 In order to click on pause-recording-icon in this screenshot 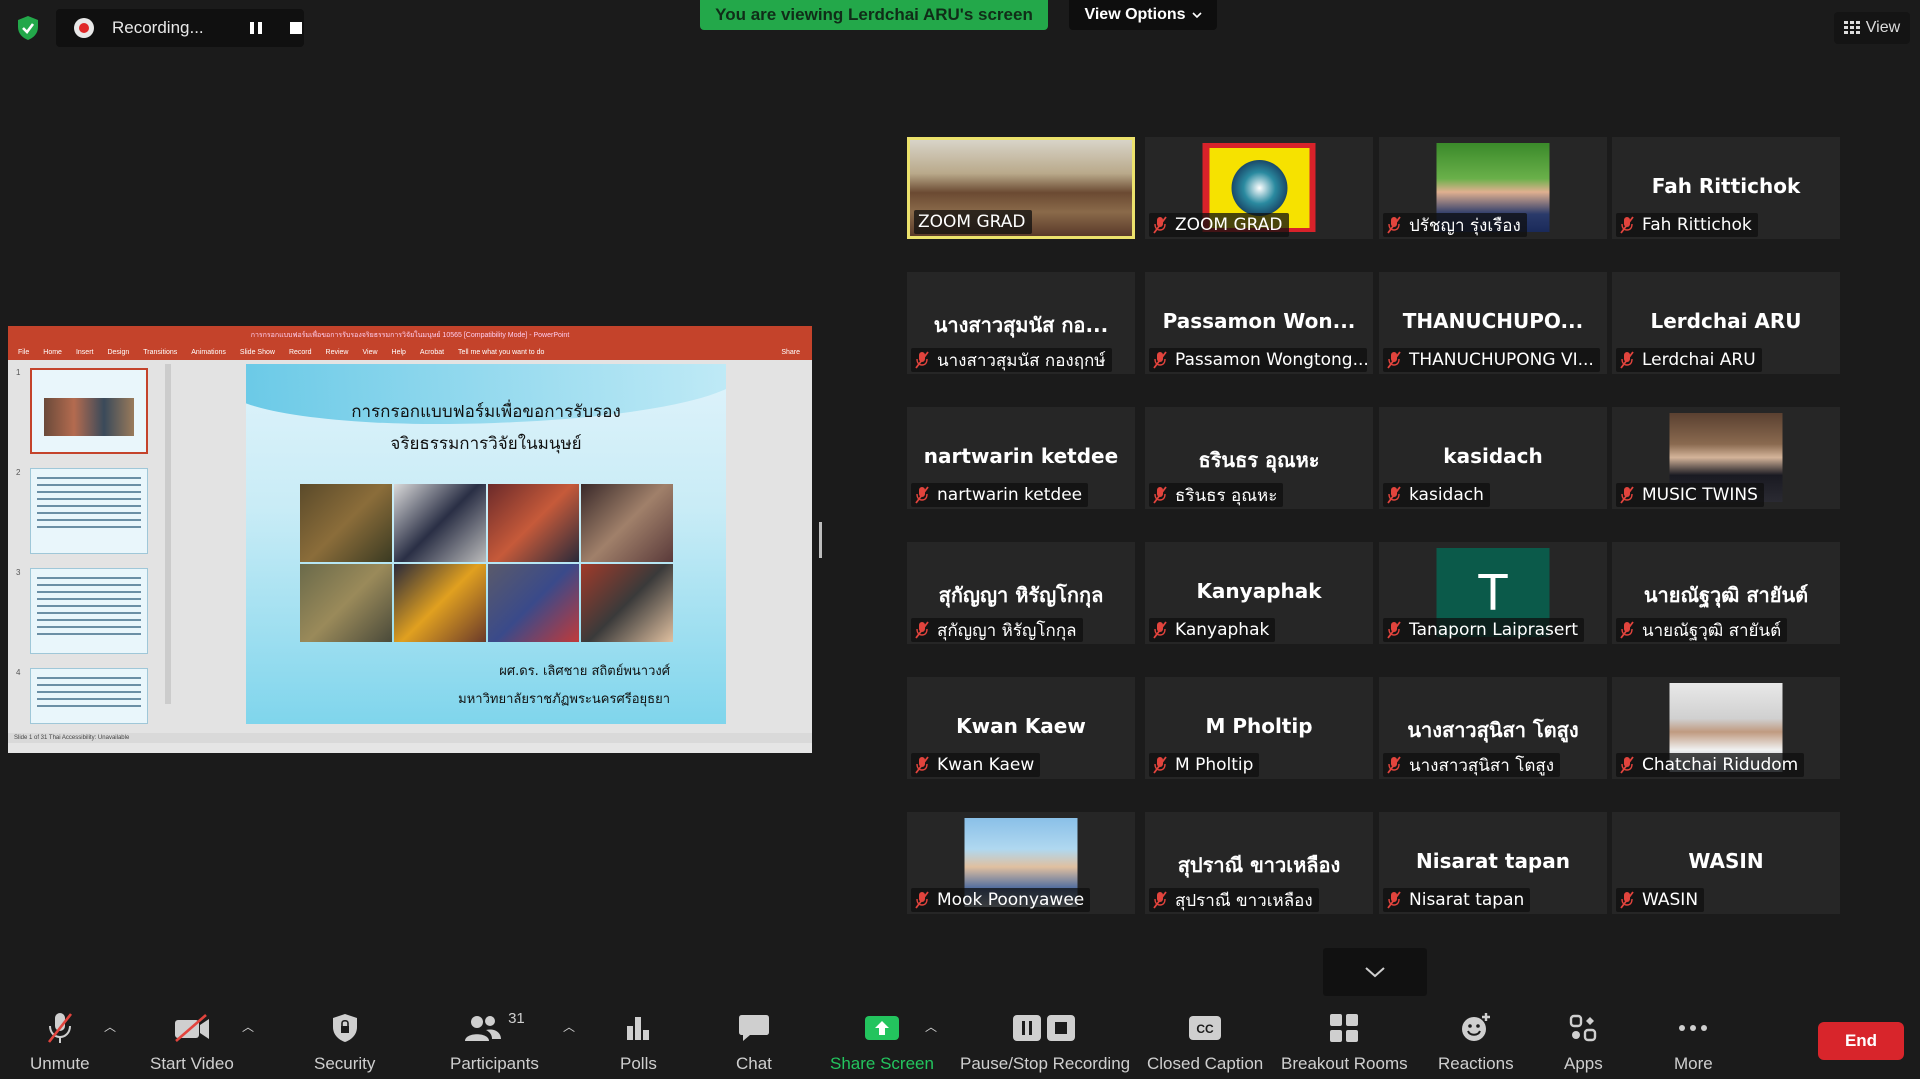, I will do `click(256, 28)`.